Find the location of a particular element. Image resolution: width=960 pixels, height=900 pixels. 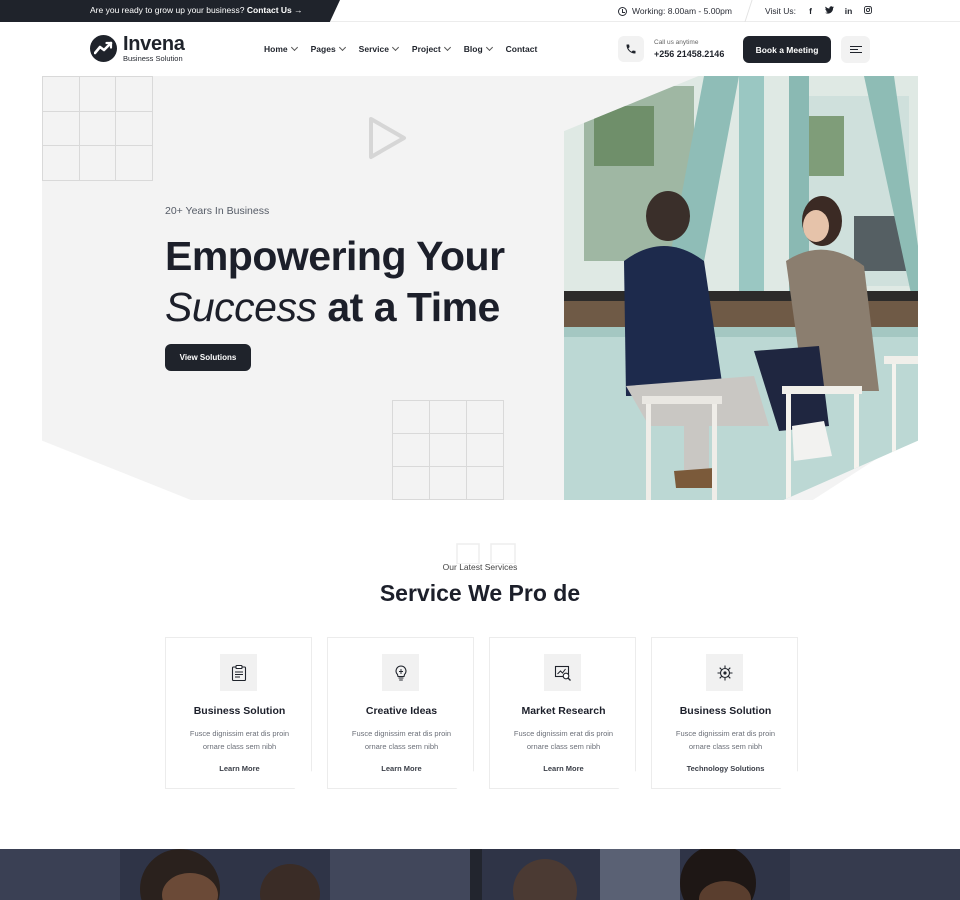

nav-label: Pages is located at coordinates (323, 49).